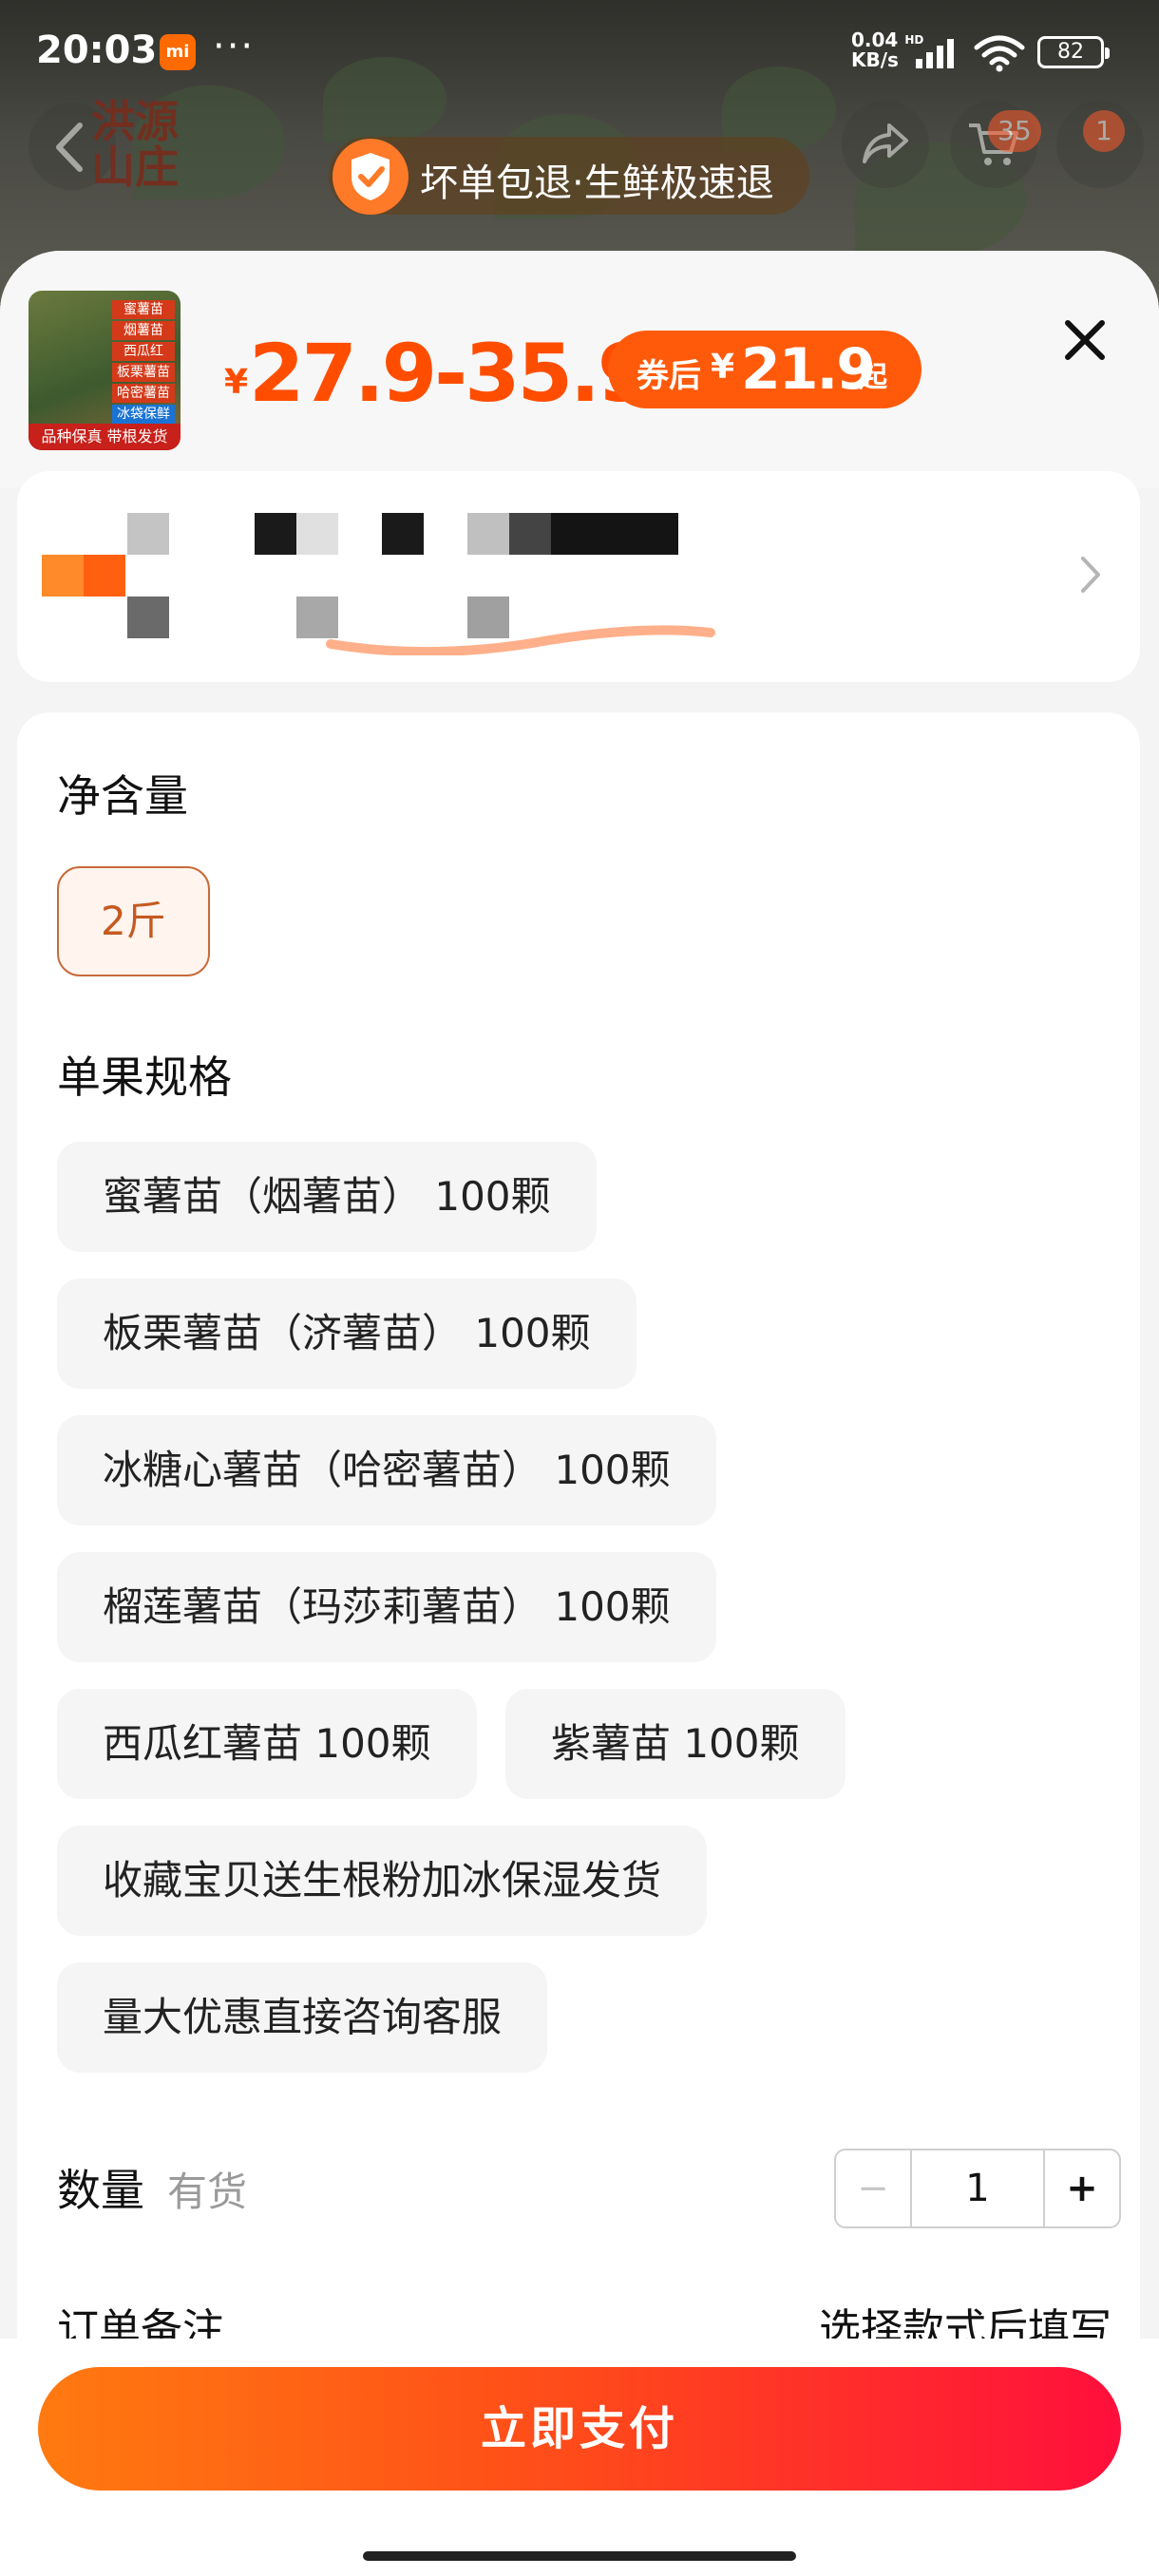 This screenshot has height=2576, width=1159. What do you see at coordinates (234, 46) in the screenshot?
I see `more-notifications-icon: ···` at bounding box center [234, 46].